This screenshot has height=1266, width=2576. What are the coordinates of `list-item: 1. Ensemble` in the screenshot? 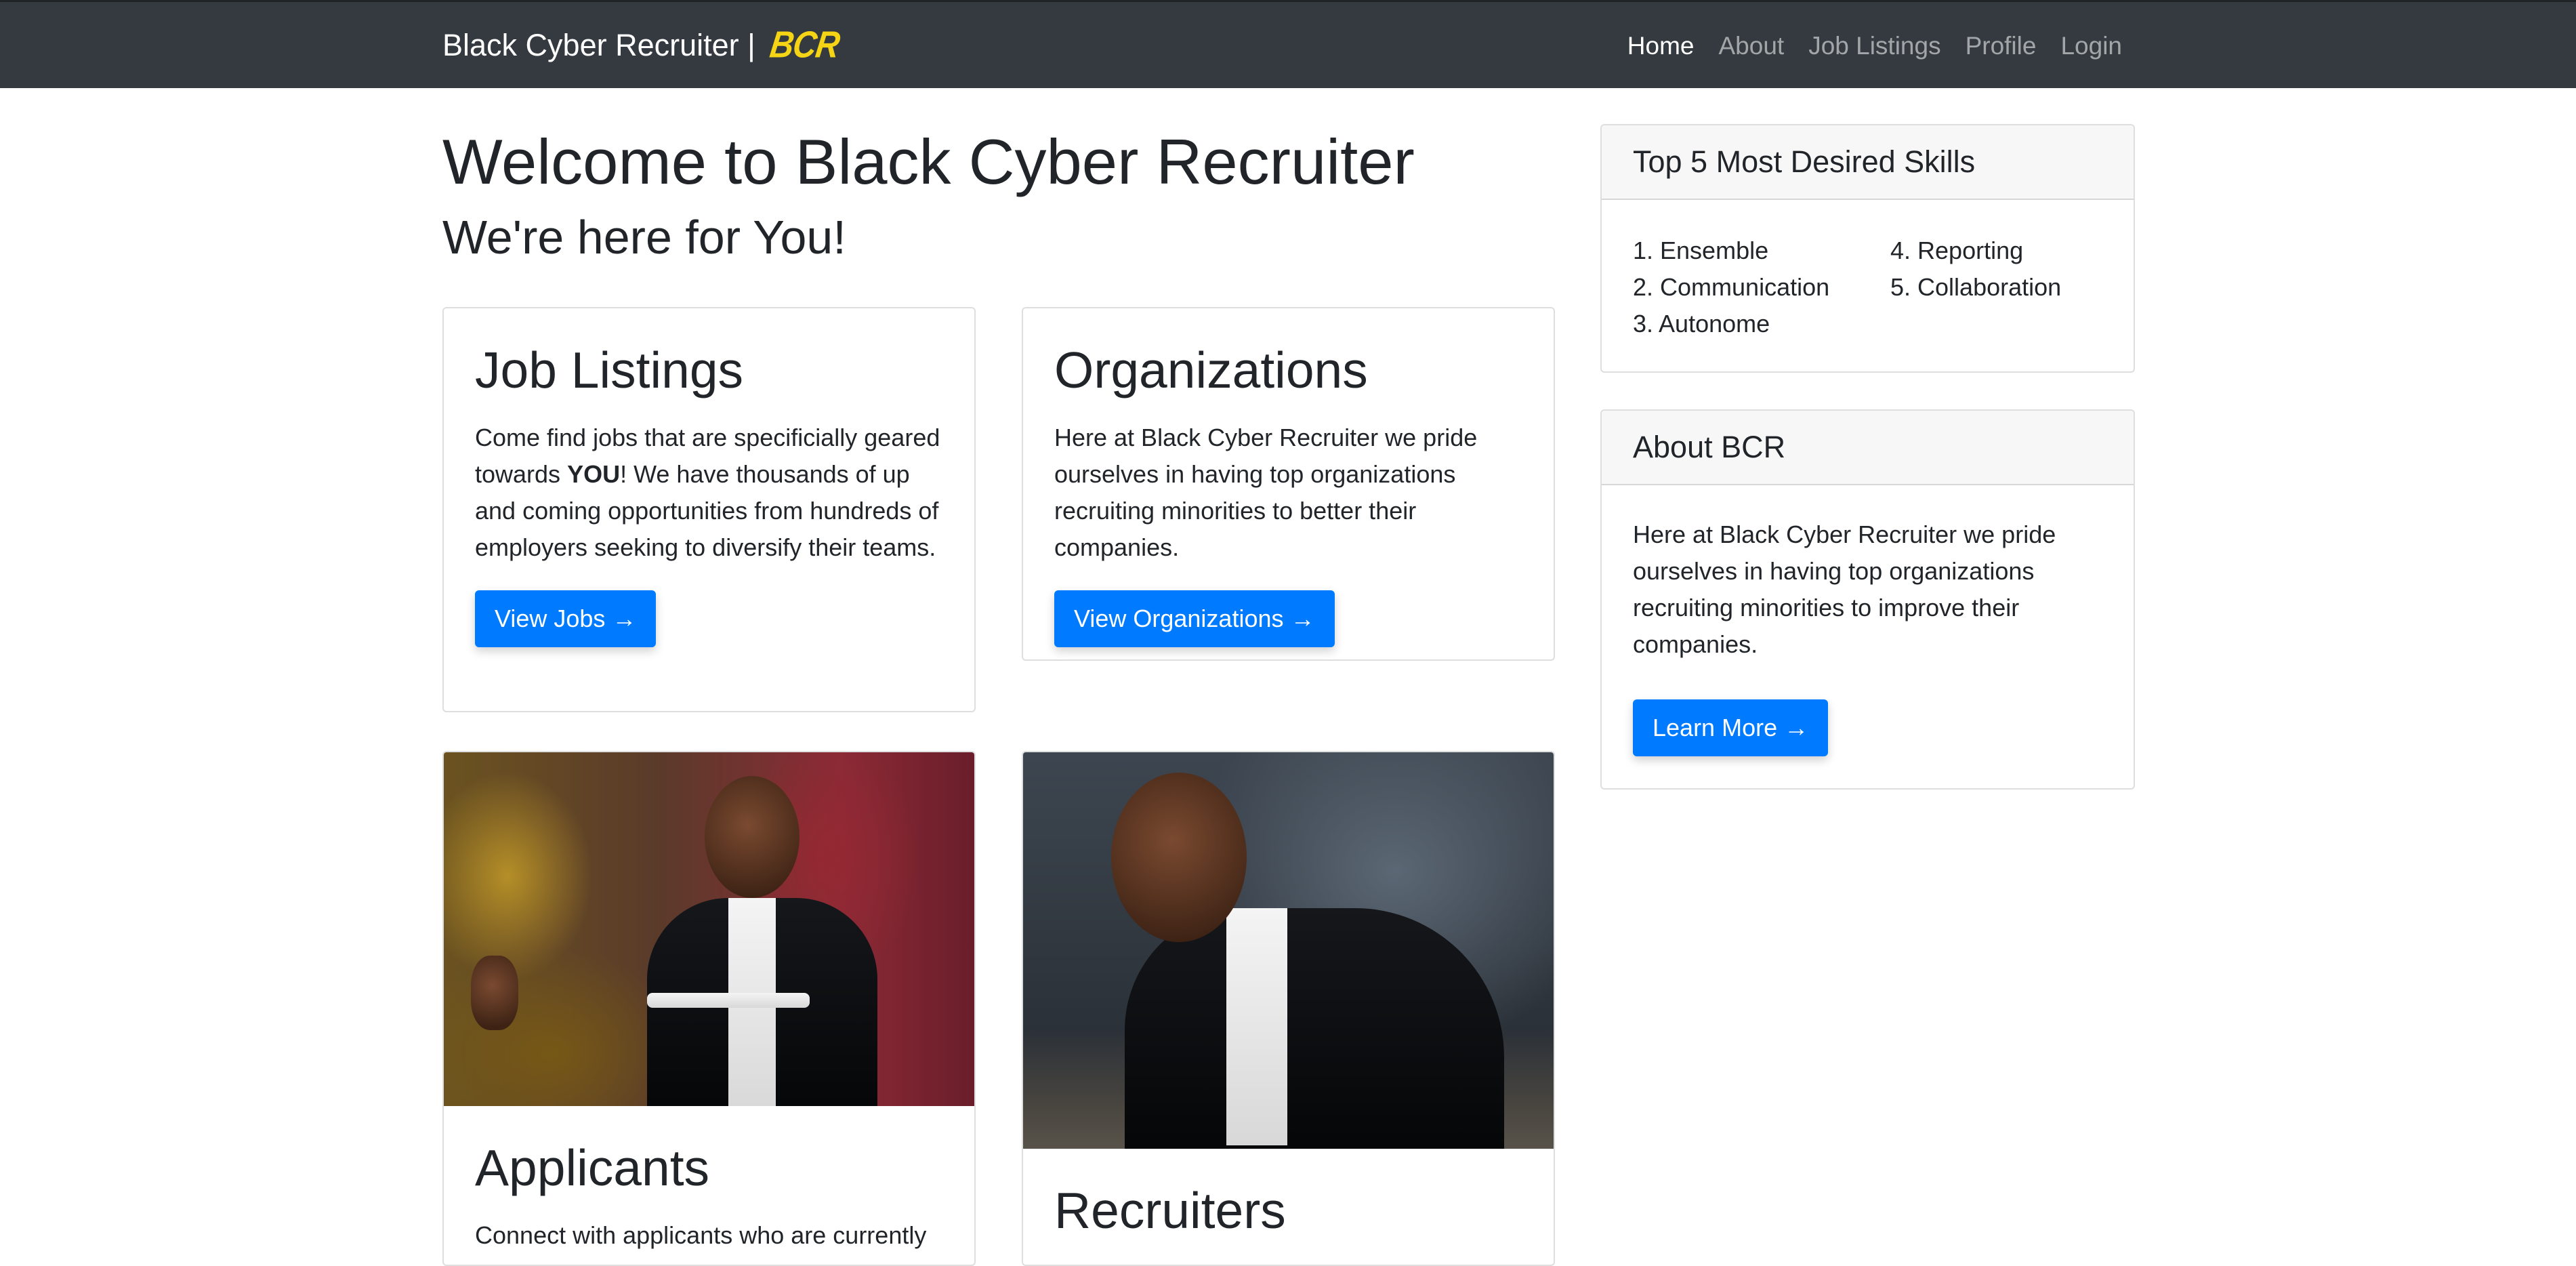 It's located at (1701, 251).